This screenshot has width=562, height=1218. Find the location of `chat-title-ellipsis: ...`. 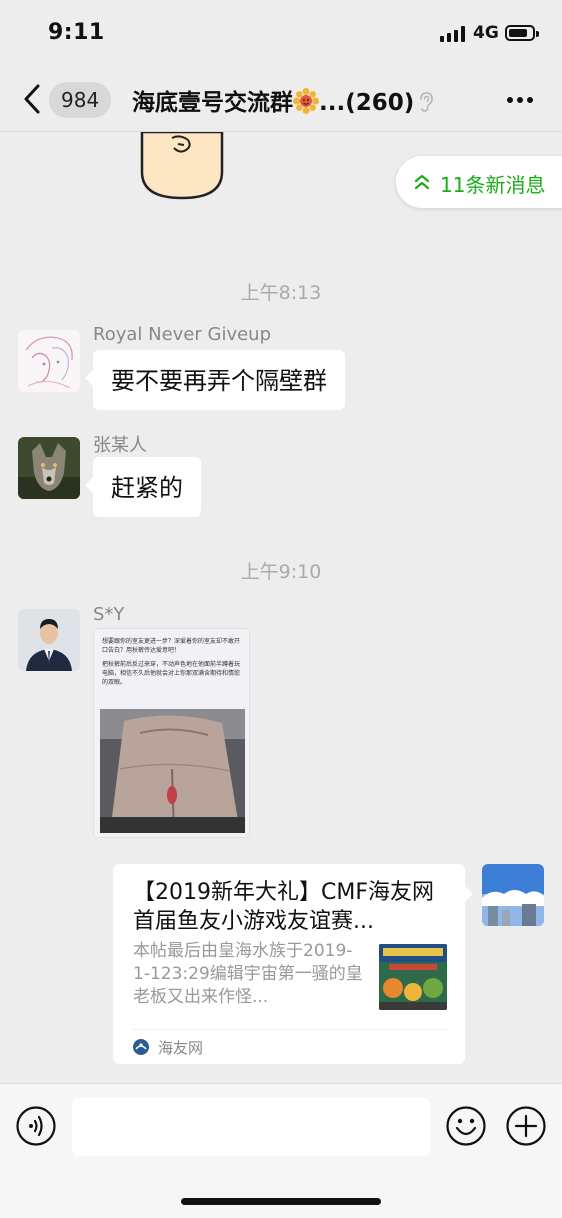

chat-title-ellipsis: ... is located at coordinates (332, 103).